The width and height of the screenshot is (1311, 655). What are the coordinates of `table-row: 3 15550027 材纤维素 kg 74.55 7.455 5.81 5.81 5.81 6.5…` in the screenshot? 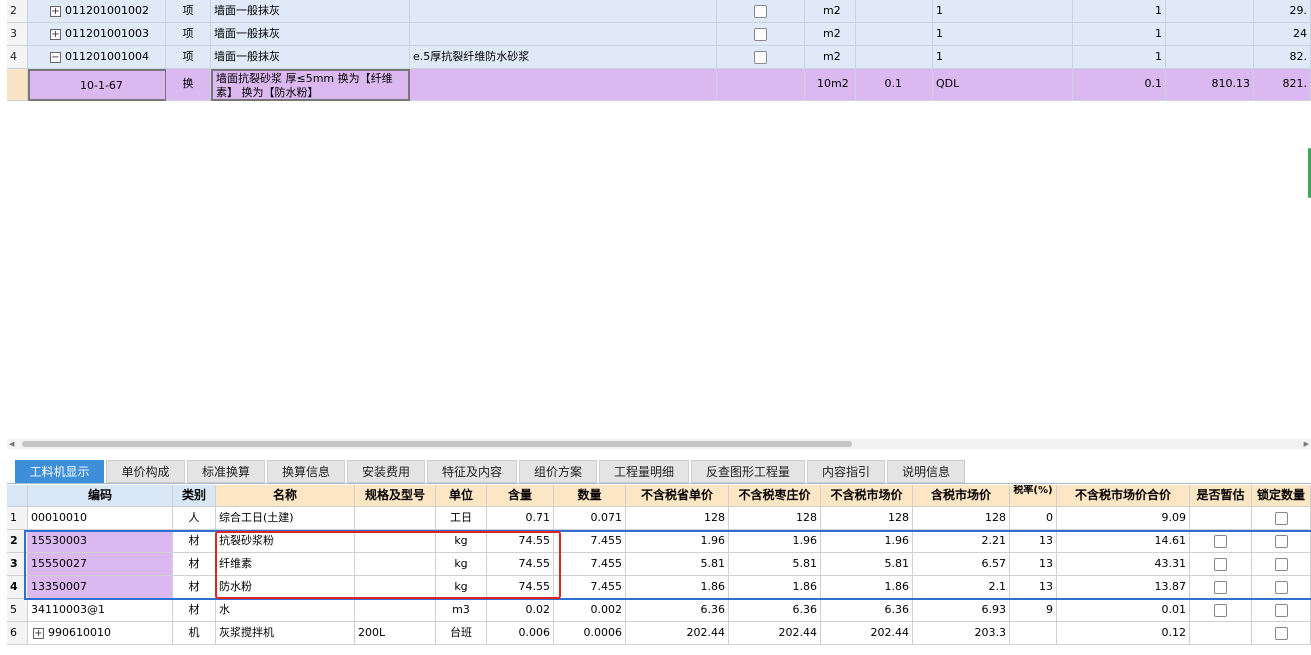 It's located at (659, 564).